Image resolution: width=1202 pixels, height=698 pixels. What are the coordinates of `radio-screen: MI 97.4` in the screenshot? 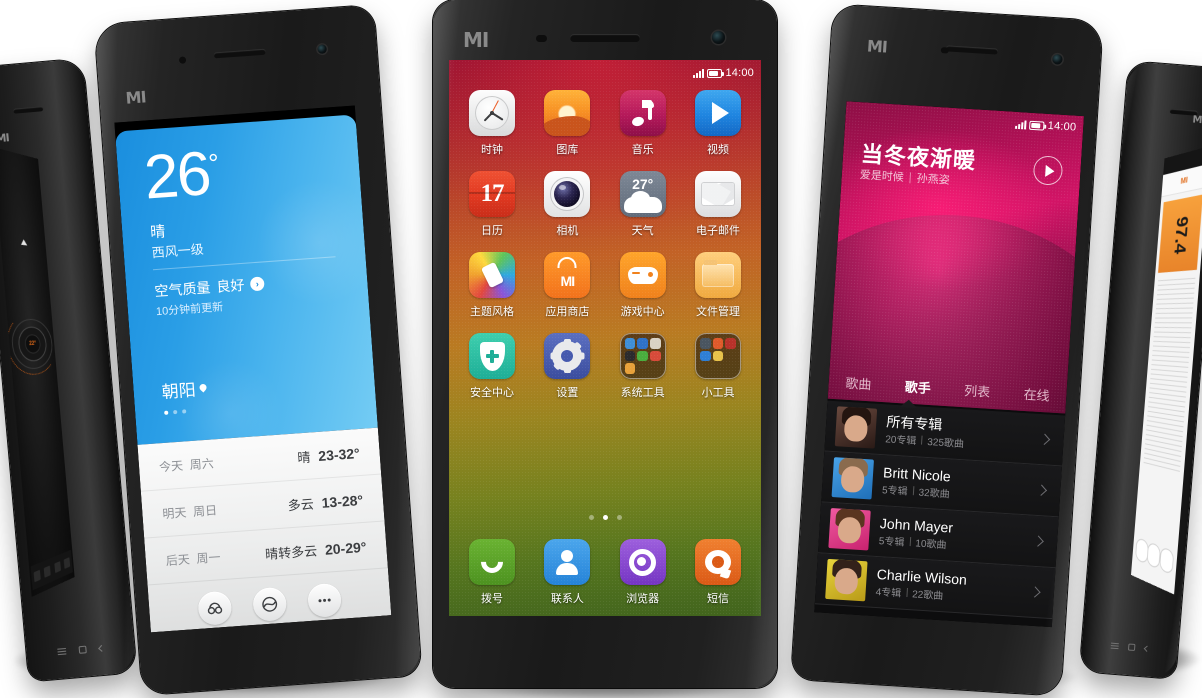 It's located at (1166, 370).